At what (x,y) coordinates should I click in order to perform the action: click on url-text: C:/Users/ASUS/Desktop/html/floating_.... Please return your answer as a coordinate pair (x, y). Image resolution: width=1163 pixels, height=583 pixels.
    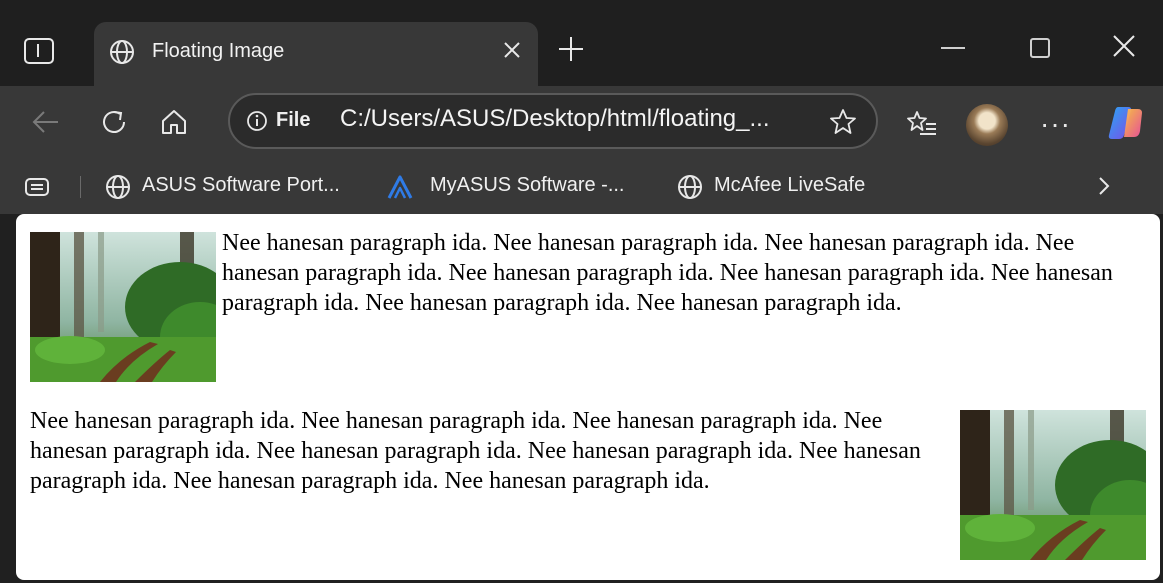
    Looking at the image, I should click on (555, 119).